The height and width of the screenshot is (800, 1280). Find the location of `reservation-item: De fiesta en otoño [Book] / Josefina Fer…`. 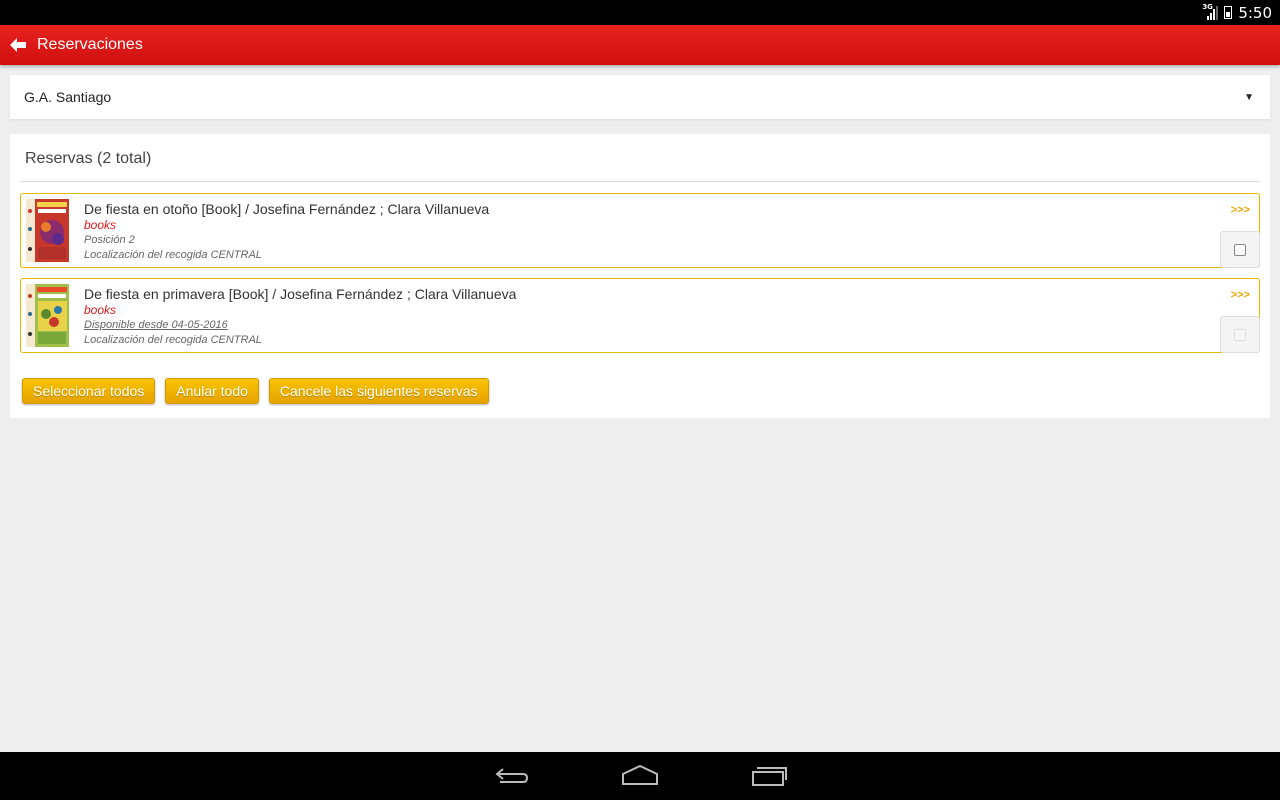

reservation-item: De fiesta en otoño [Book] / Josefina Fer… is located at coordinates (640, 230).